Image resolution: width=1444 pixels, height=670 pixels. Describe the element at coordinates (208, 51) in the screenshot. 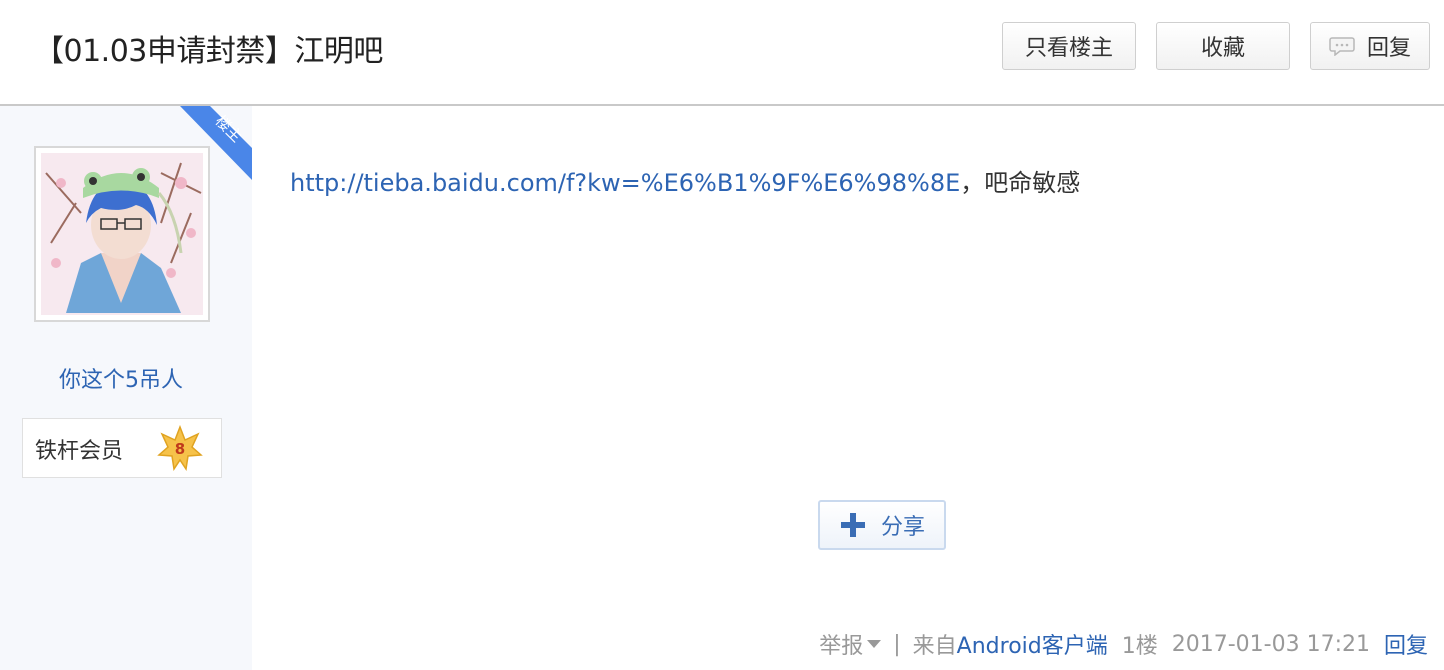

I see `thread-title: 【01.03申请封禁】江明吧` at that location.